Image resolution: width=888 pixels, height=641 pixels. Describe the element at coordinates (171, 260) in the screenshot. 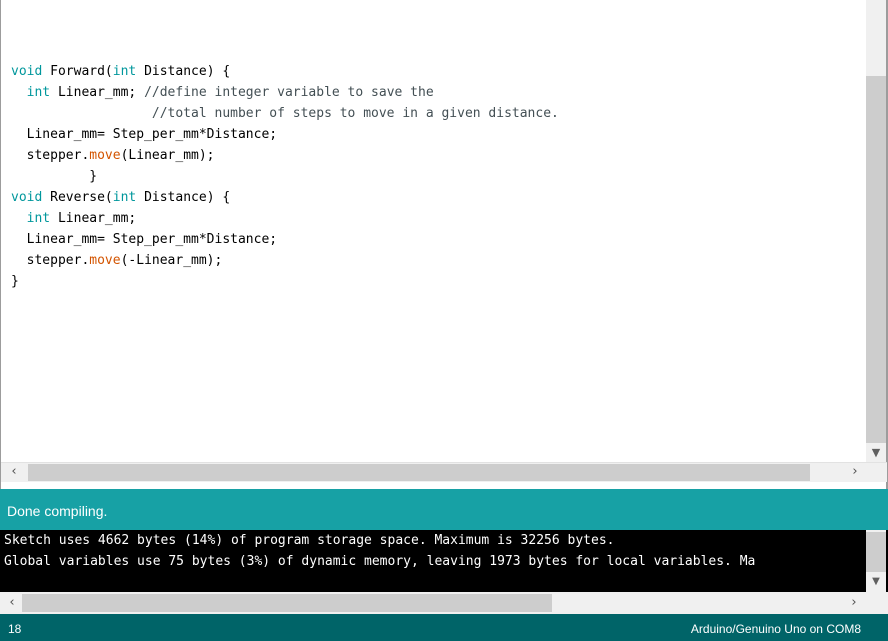

I see `code-token: (-Linear_mm);` at that location.